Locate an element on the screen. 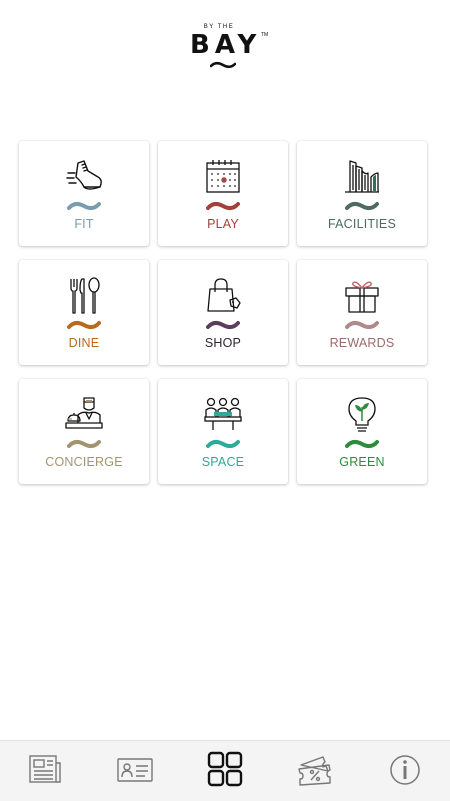  facilities-wave-icon is located at coordinates (362, 206).